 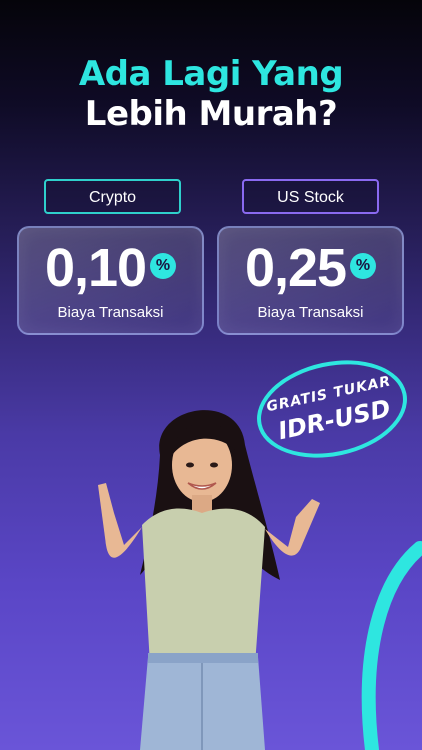 I want to click on headline-line-2: Lebih Murah?, so click(x=211, y=114).